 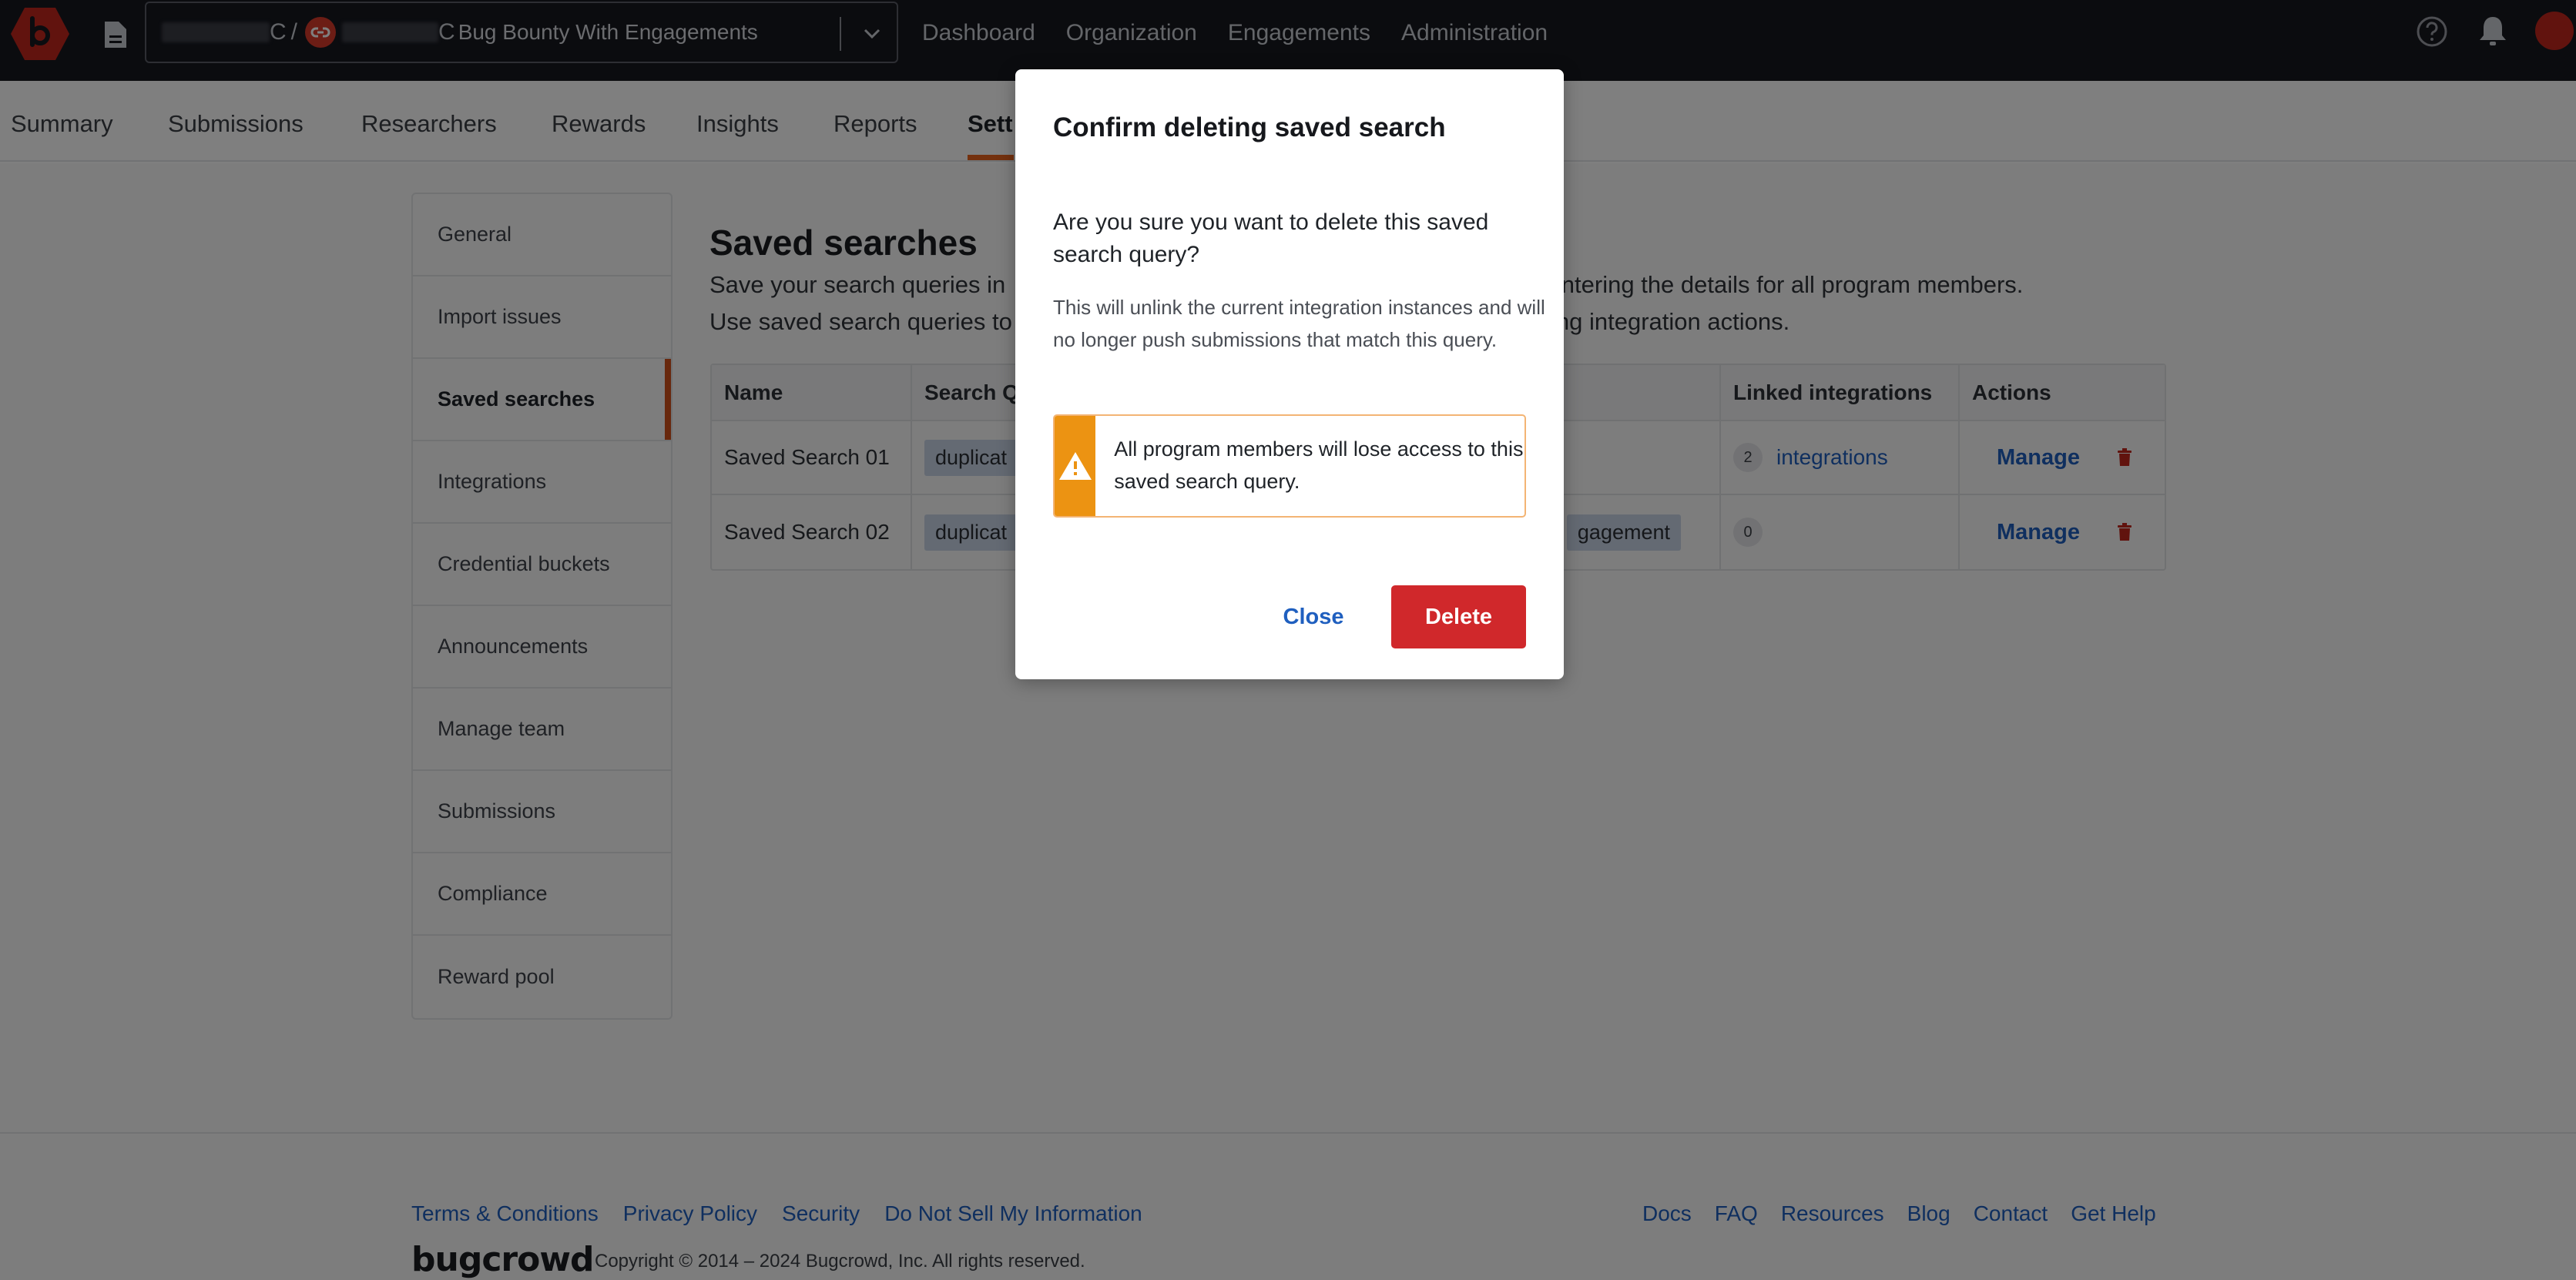 I want to click on close-button: Close, so click(x=1313, y=616).